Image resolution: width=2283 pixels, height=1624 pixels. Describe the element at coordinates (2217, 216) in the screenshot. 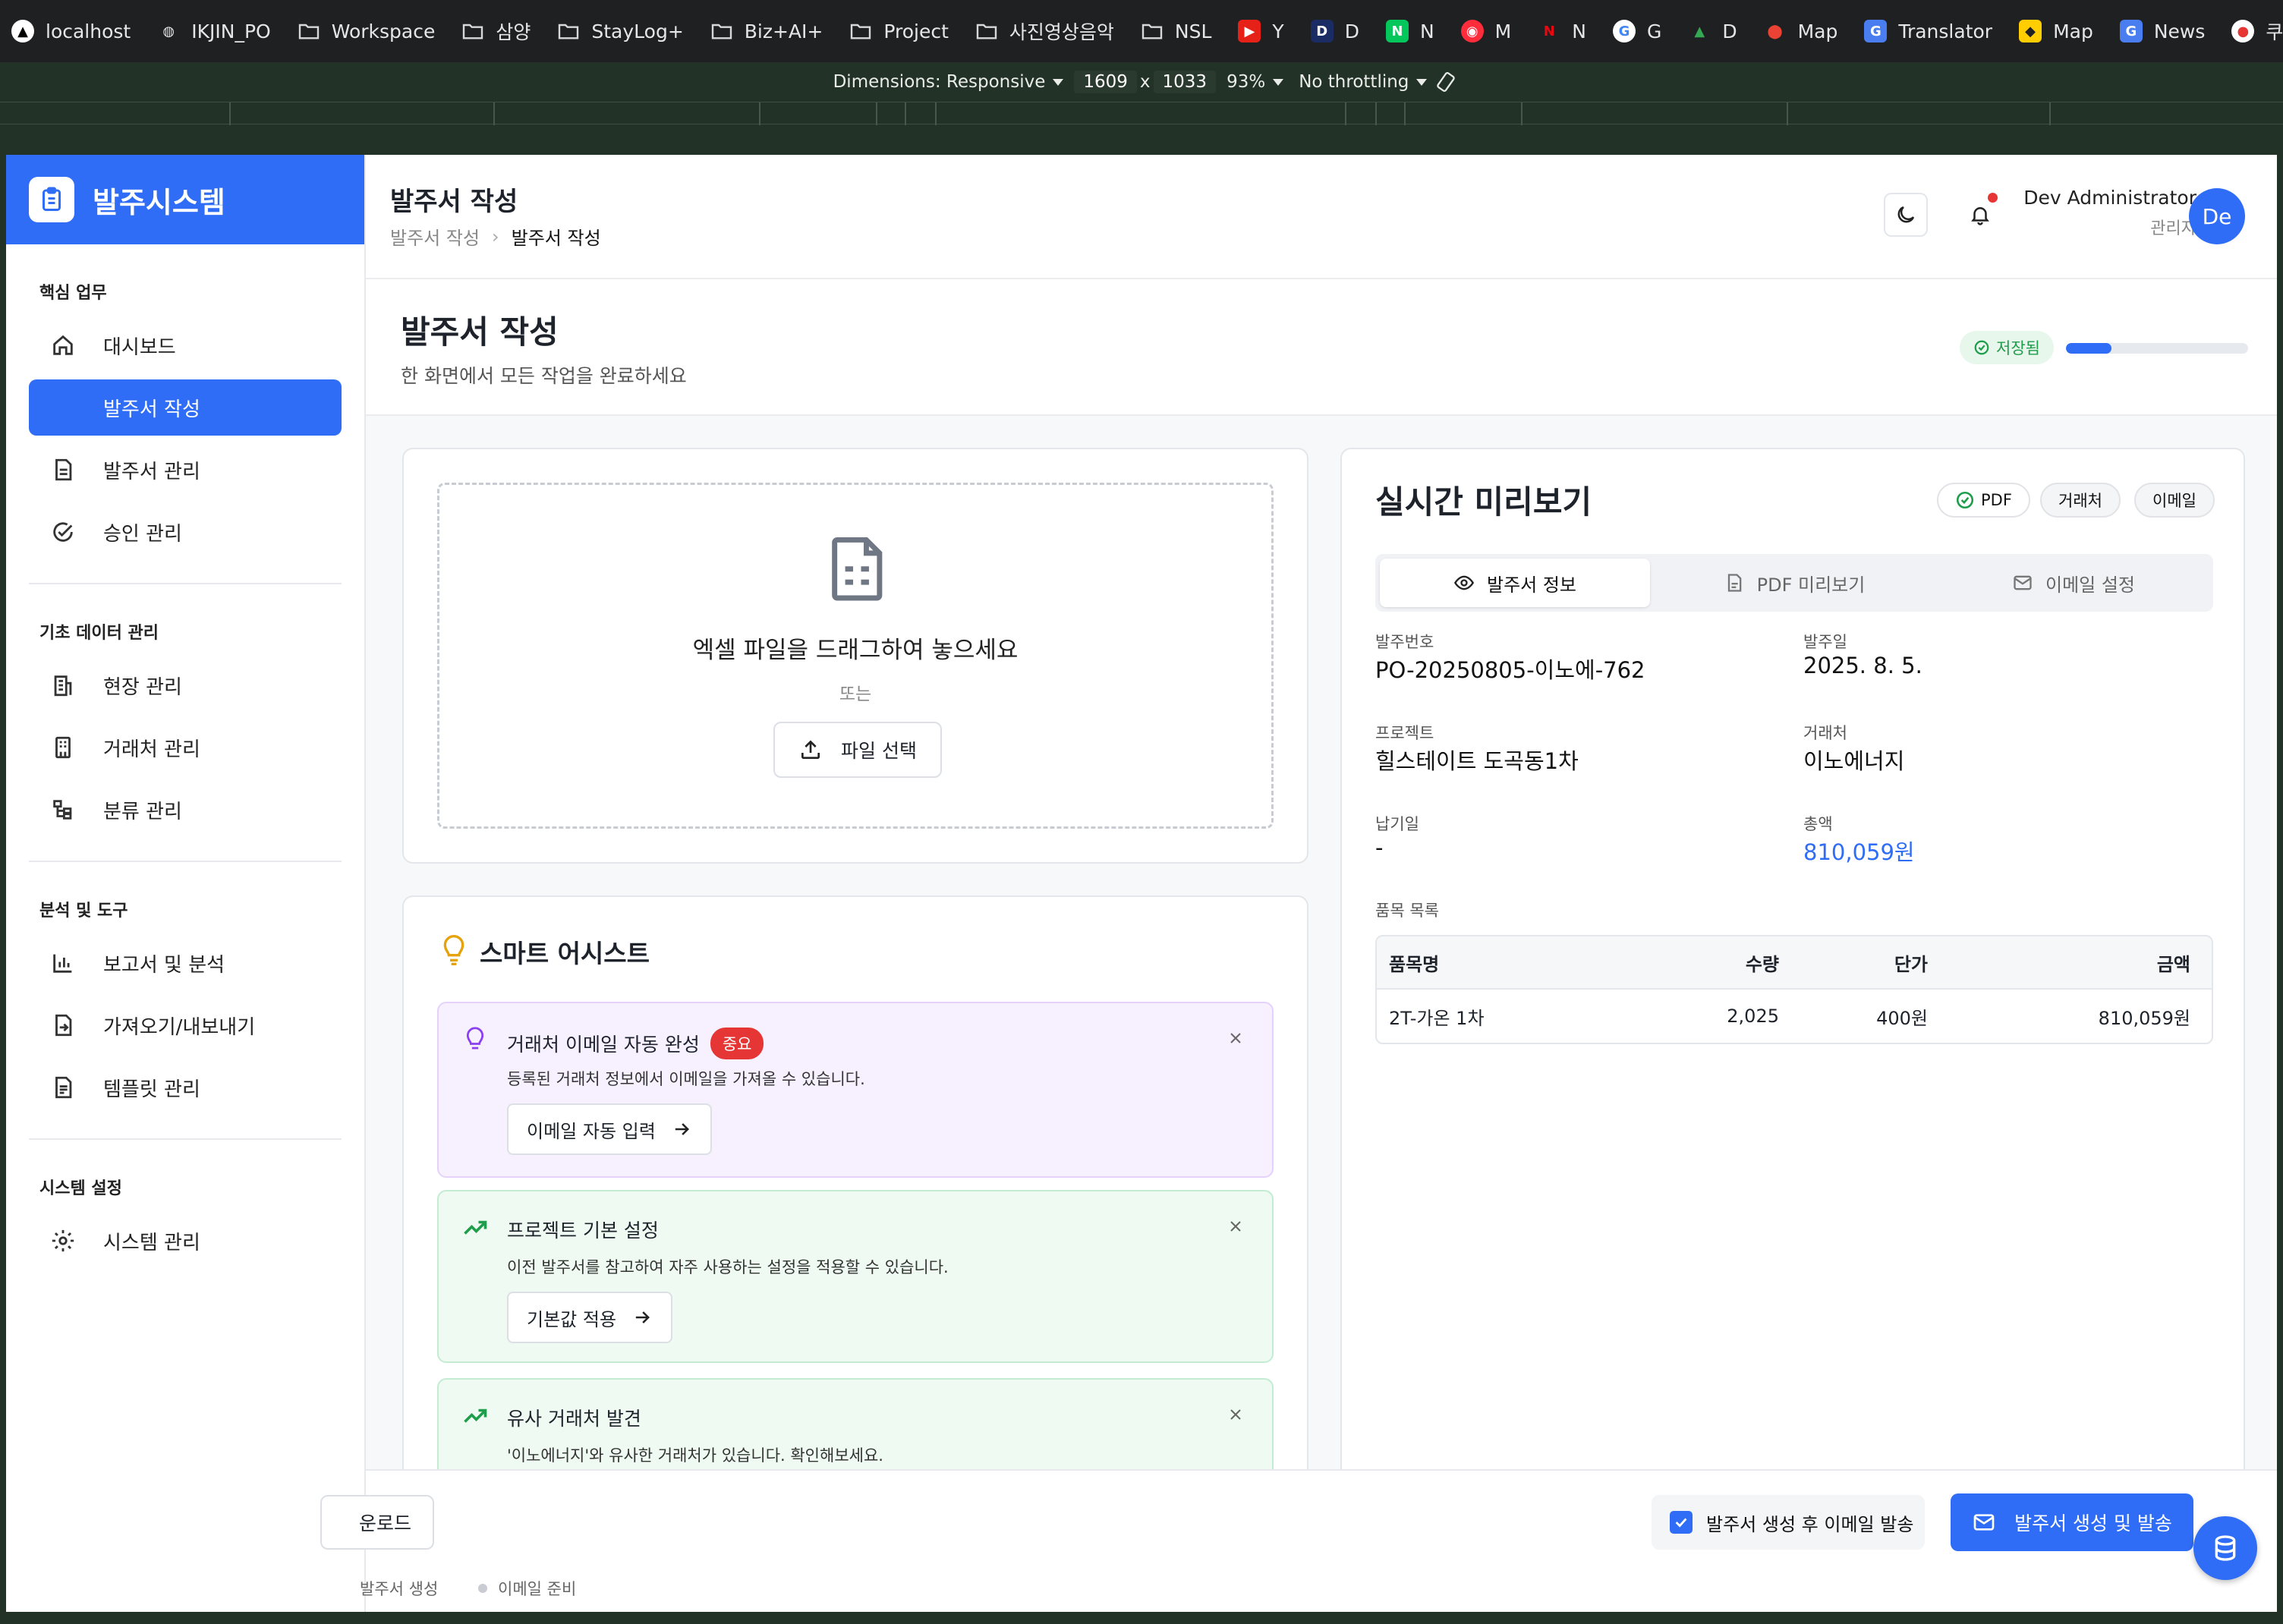

I see `avatar: De` at that location.